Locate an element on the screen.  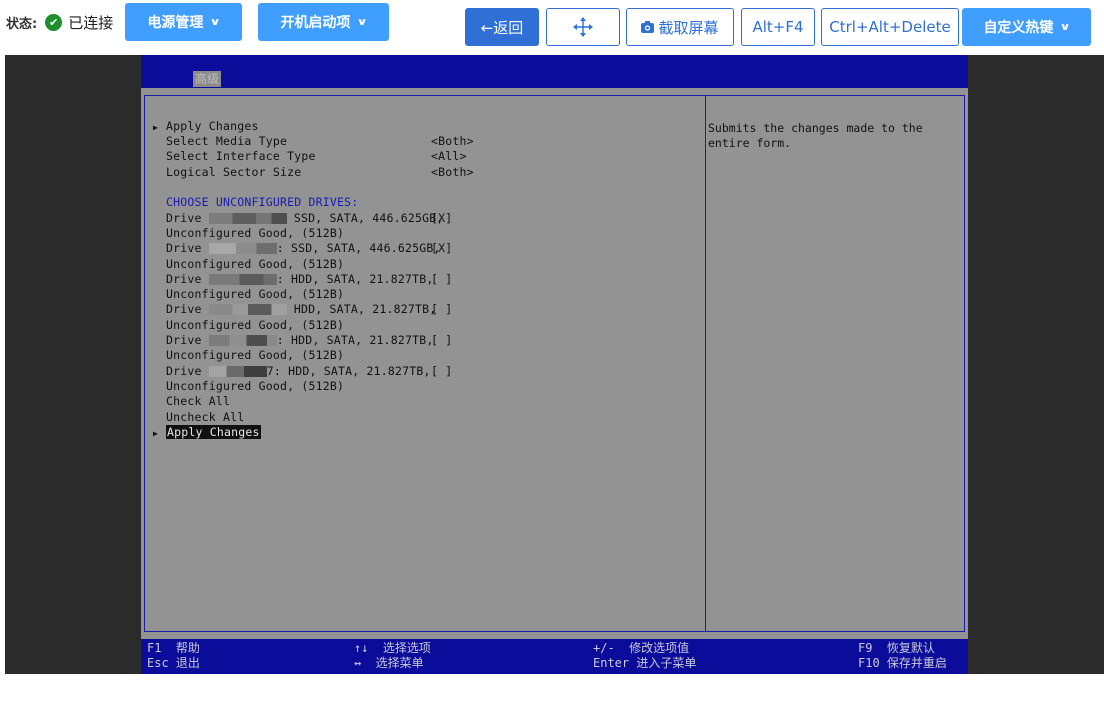
drive-info: SSD, SATA, 446.625GB, is located at coordinates (365, 218).